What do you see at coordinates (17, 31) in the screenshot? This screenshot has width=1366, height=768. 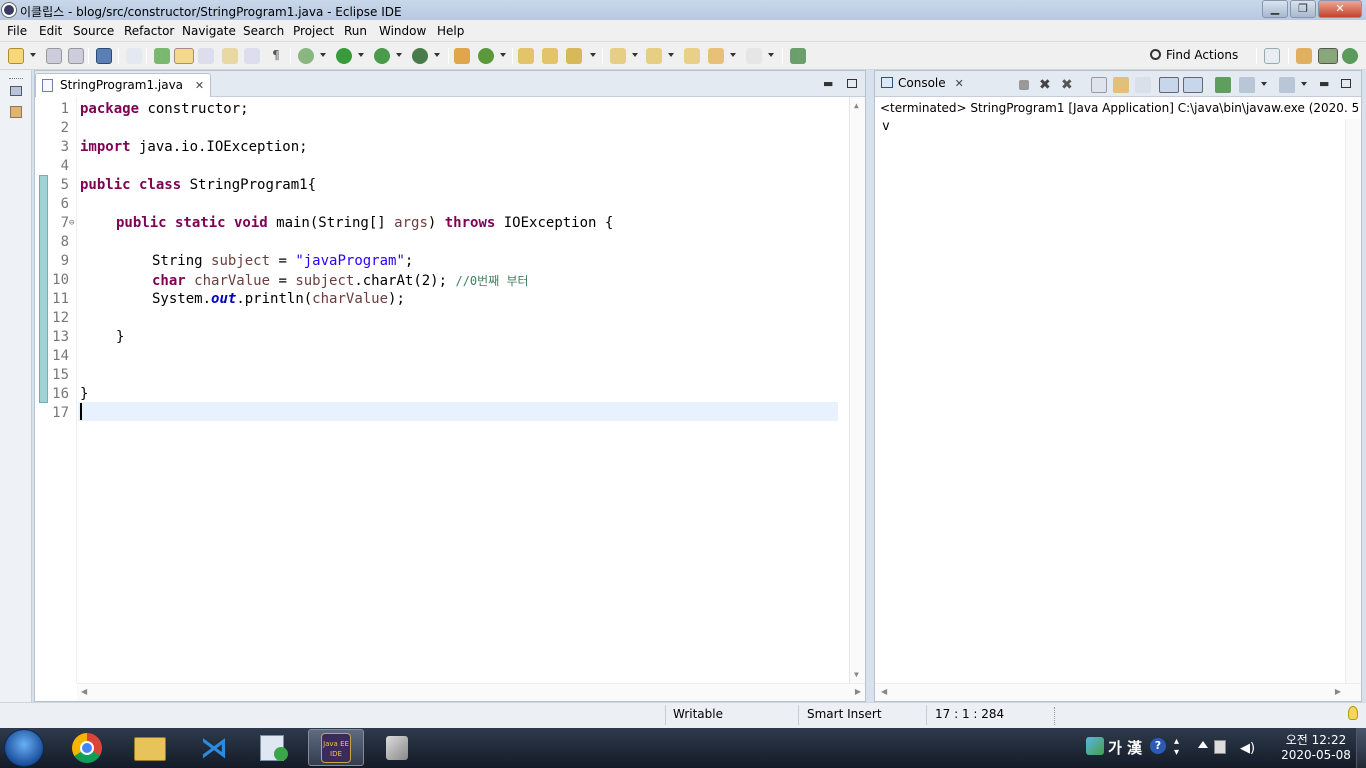 I see `menu-file: File` at bounding box center [17, 31].